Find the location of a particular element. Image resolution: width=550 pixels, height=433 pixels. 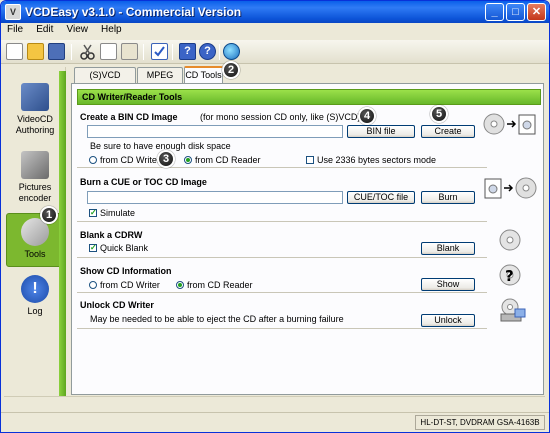

burn-button: Burn is located at coordinates (448, 197).